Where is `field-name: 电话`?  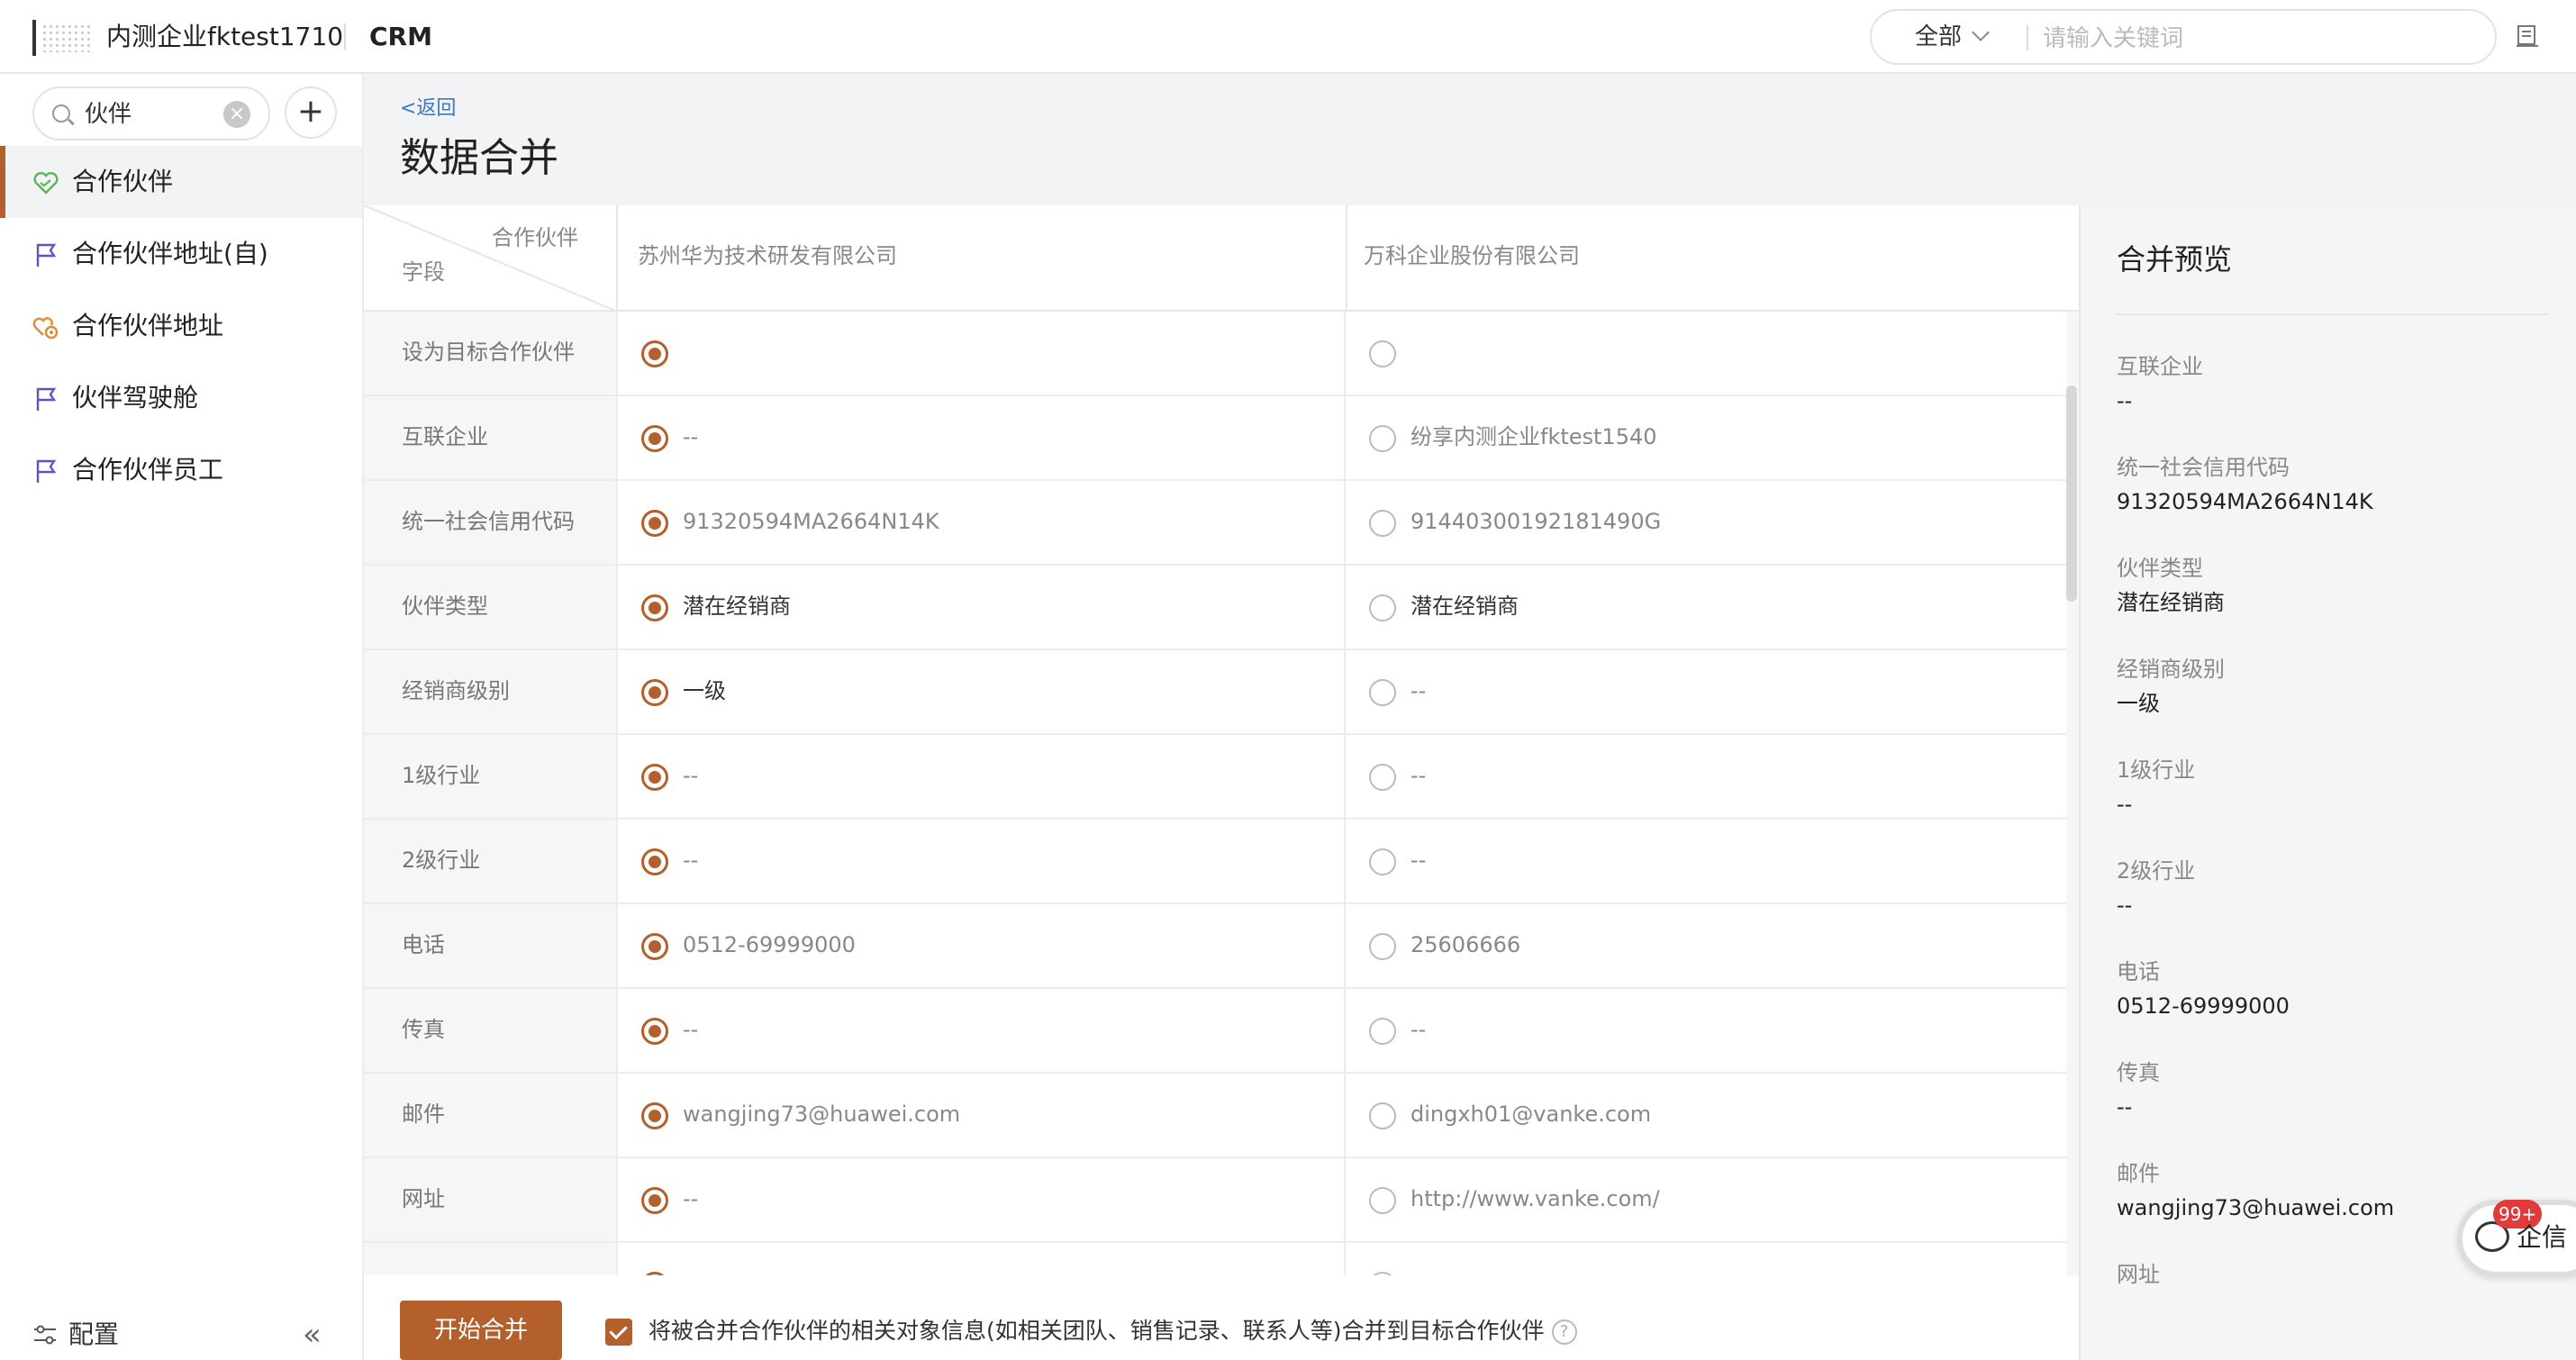 field-name: 电话 is located at coordinates (423, 945).